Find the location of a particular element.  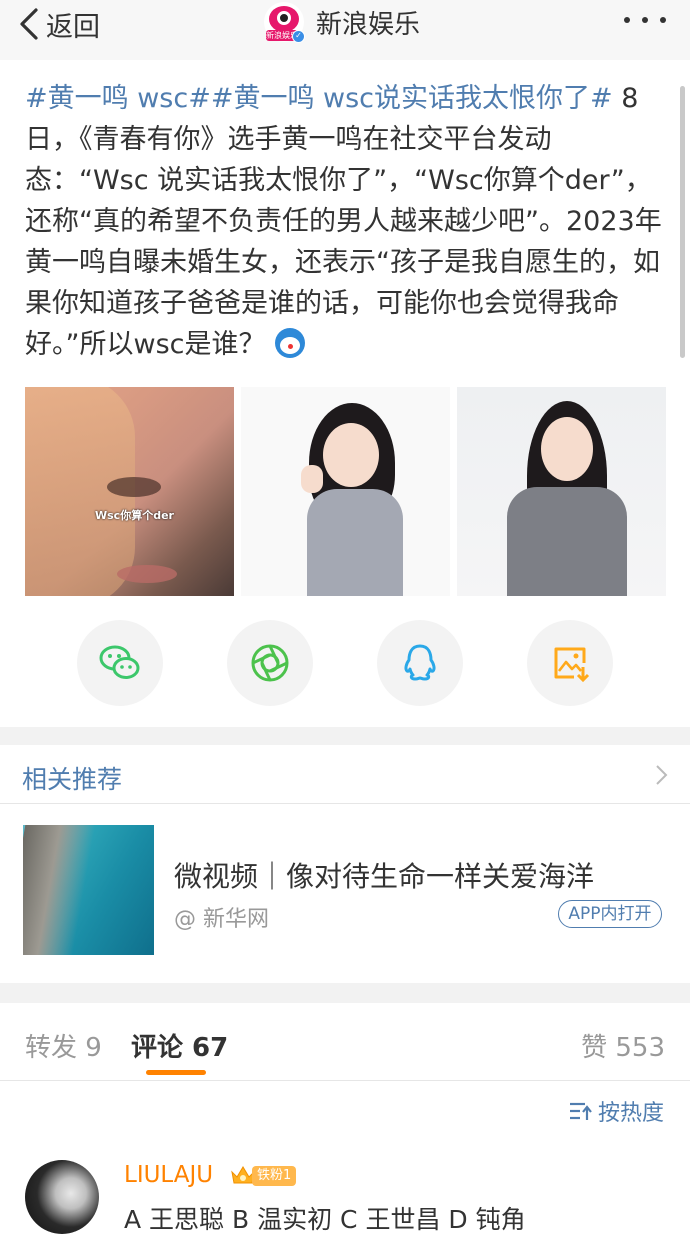

wechat-icon is located at coordinates (119, 662).